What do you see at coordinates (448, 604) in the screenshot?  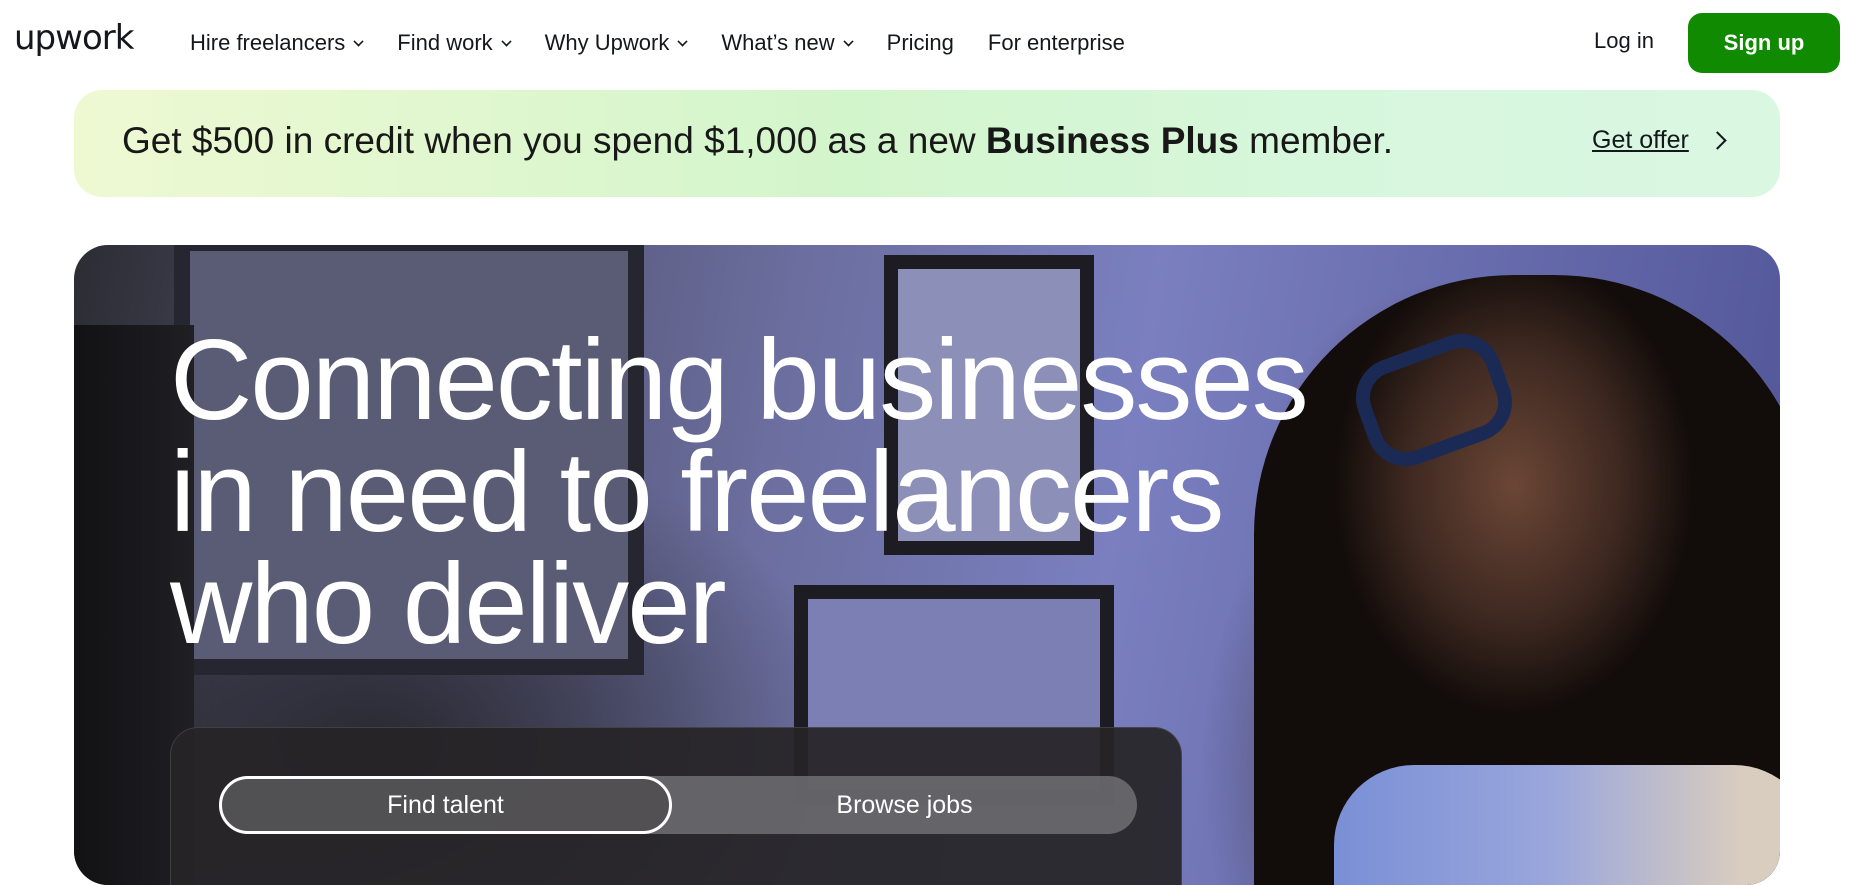 I see `headline-line: who deliver` at bounding box center [448, 604].